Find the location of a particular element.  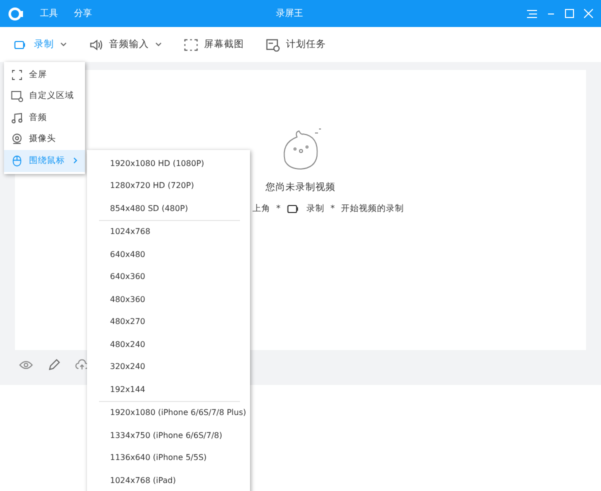

toolbar-button: 计划任务 is located at coordinates (296, 45).